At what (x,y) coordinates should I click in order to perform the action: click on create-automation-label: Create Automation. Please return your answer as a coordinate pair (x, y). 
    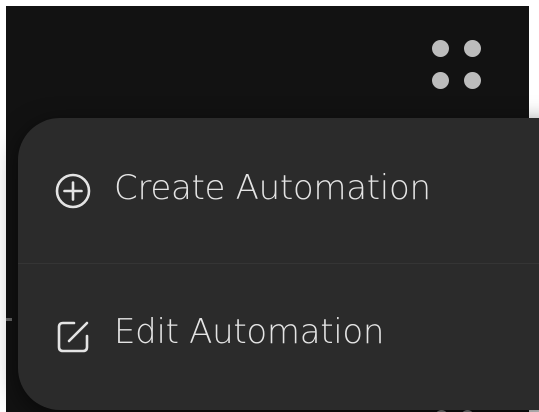
    Looking at the image, I should click on (272, 188).